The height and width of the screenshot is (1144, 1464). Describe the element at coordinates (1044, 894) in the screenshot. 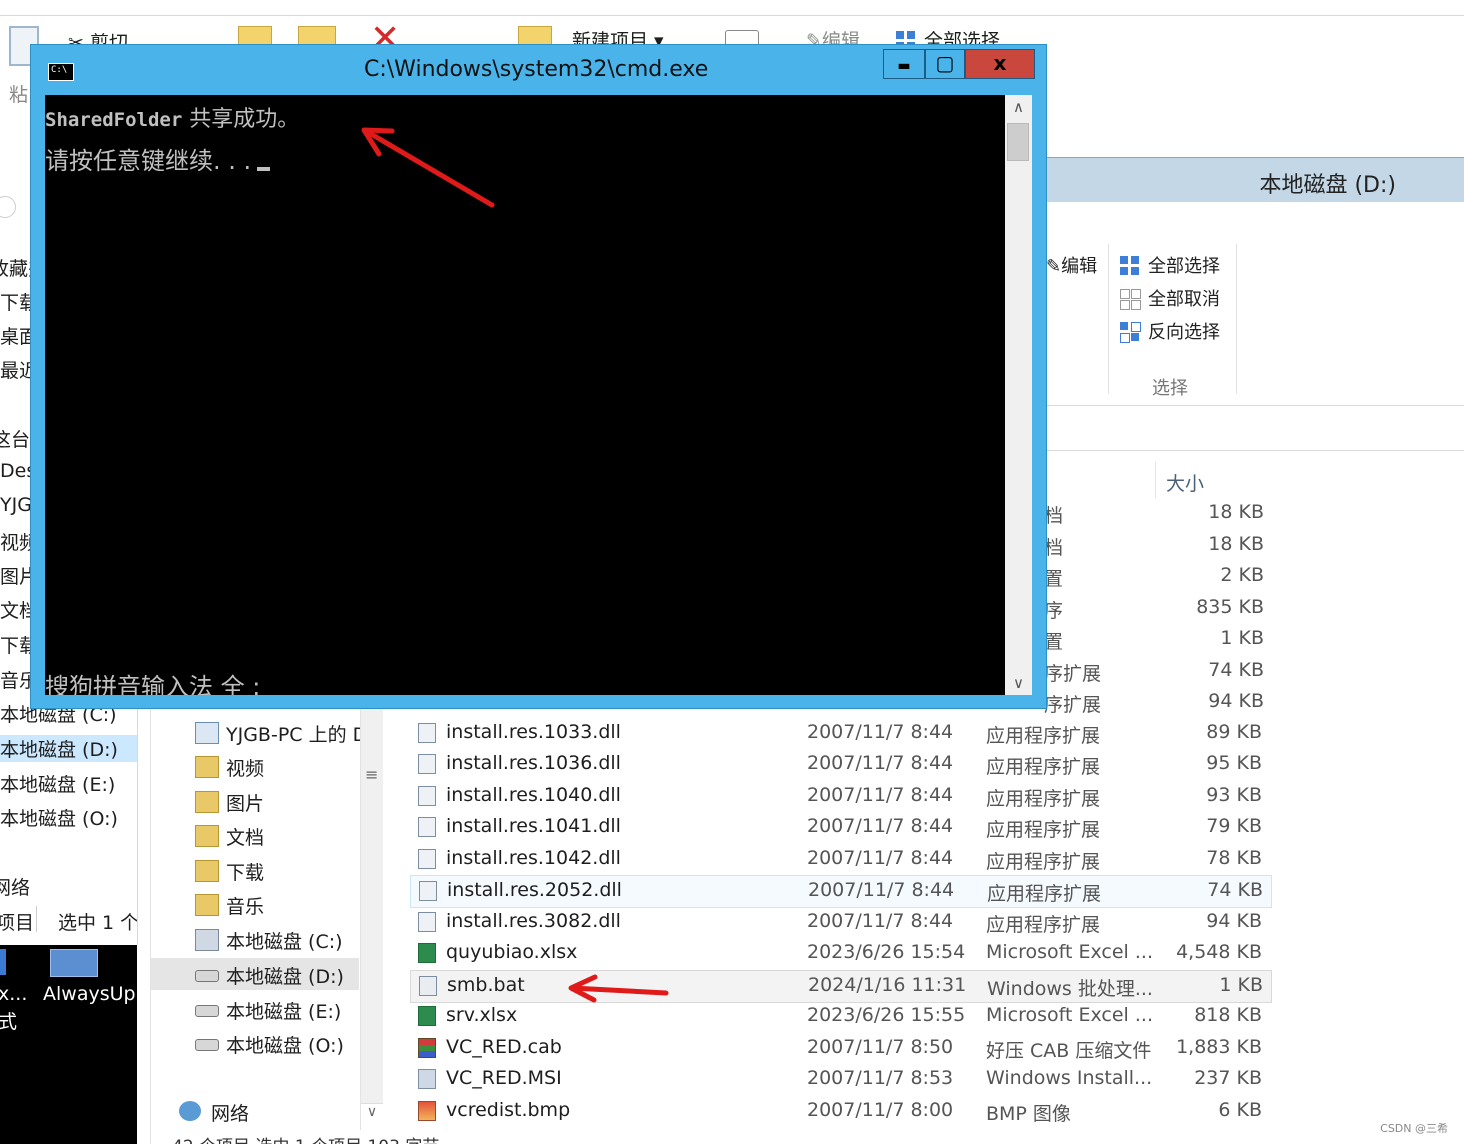

I see `file-type: 应用程序扩展` at that location.